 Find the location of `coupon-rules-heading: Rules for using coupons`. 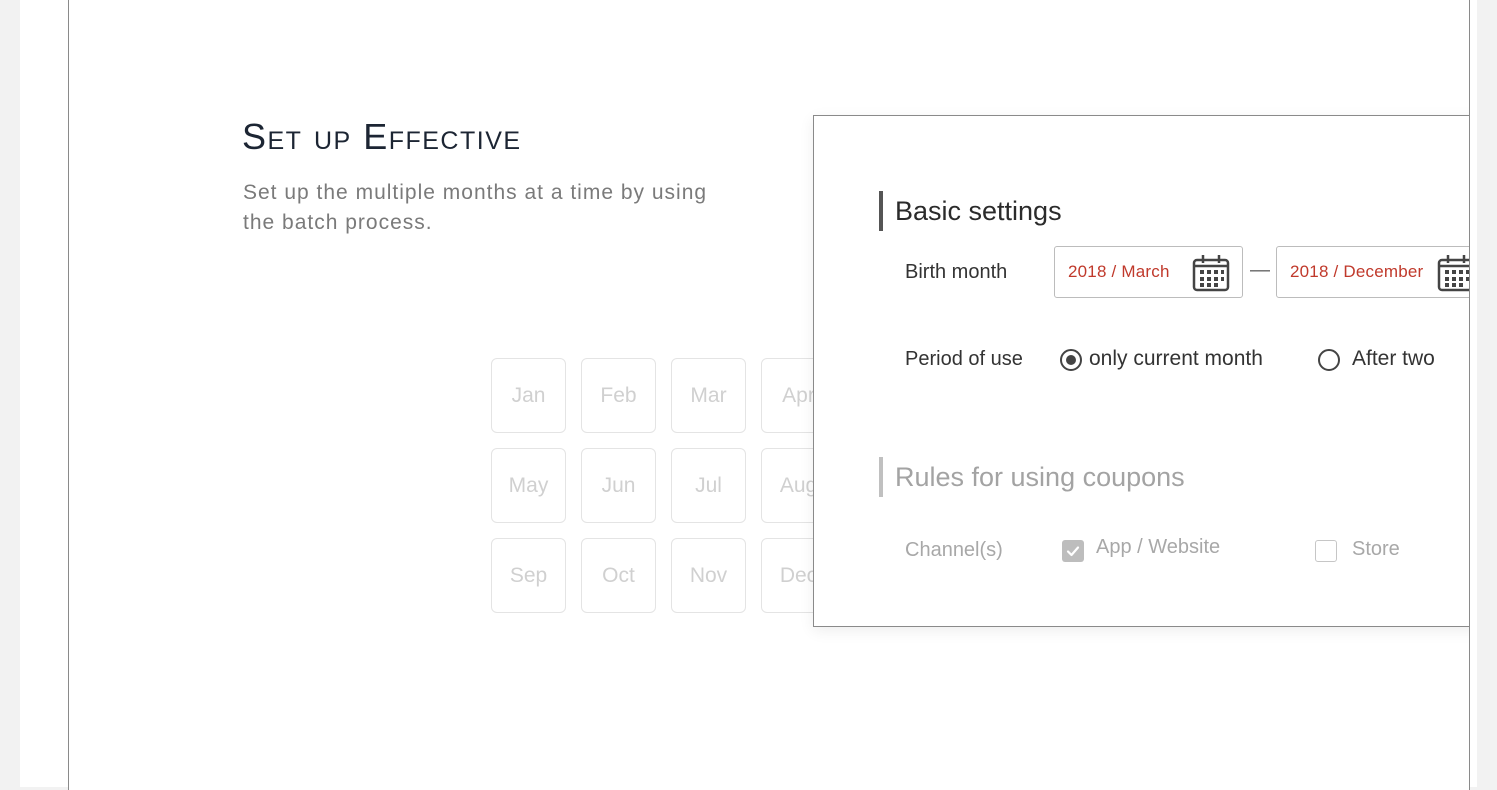

coupon-rules-heading: Rules for using coupons is located at coordinates (1032, 477).